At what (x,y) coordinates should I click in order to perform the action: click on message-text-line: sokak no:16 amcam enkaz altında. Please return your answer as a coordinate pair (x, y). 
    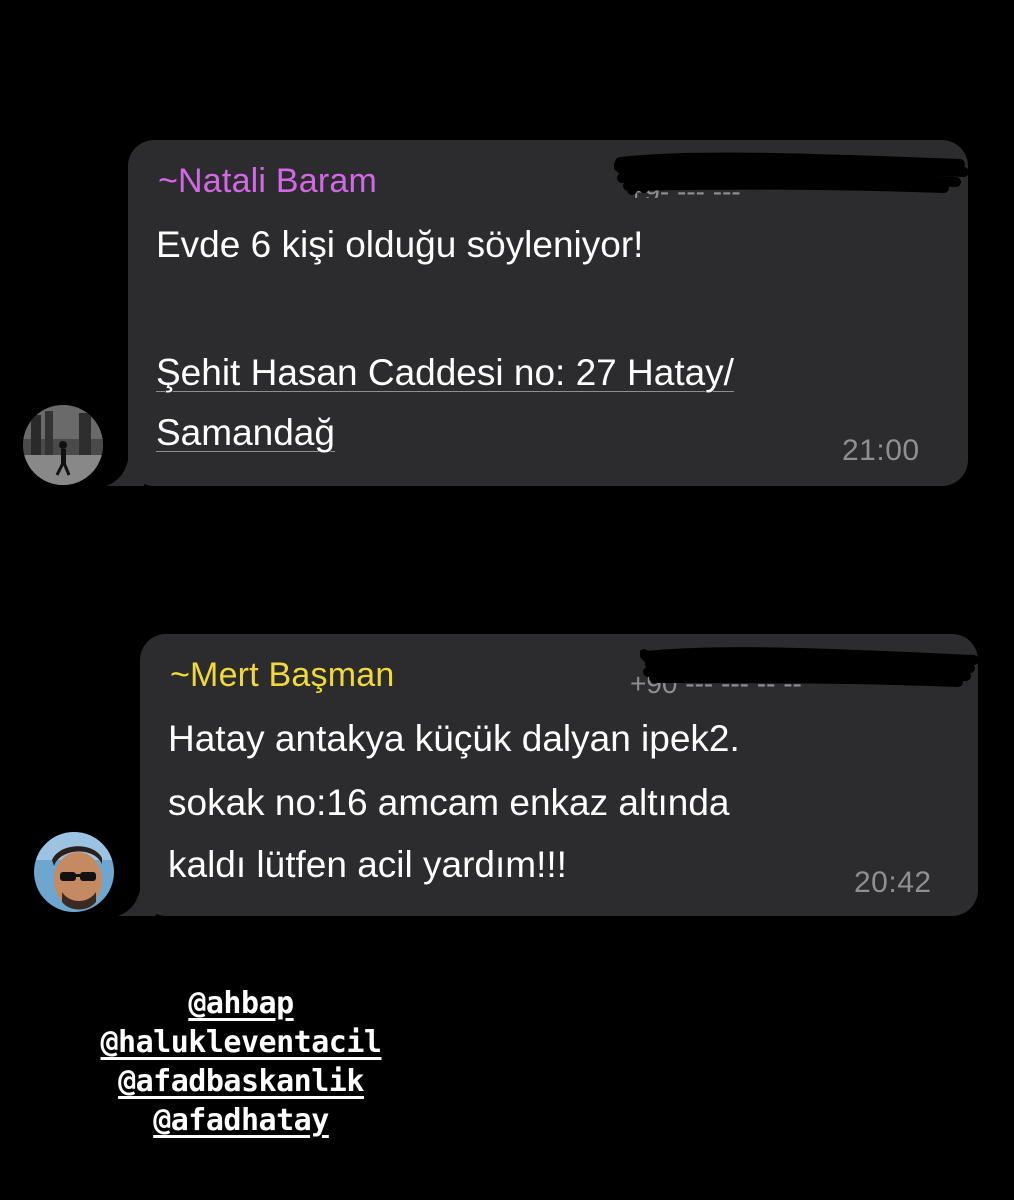
    Looking at the image, I should click on (449, 802).